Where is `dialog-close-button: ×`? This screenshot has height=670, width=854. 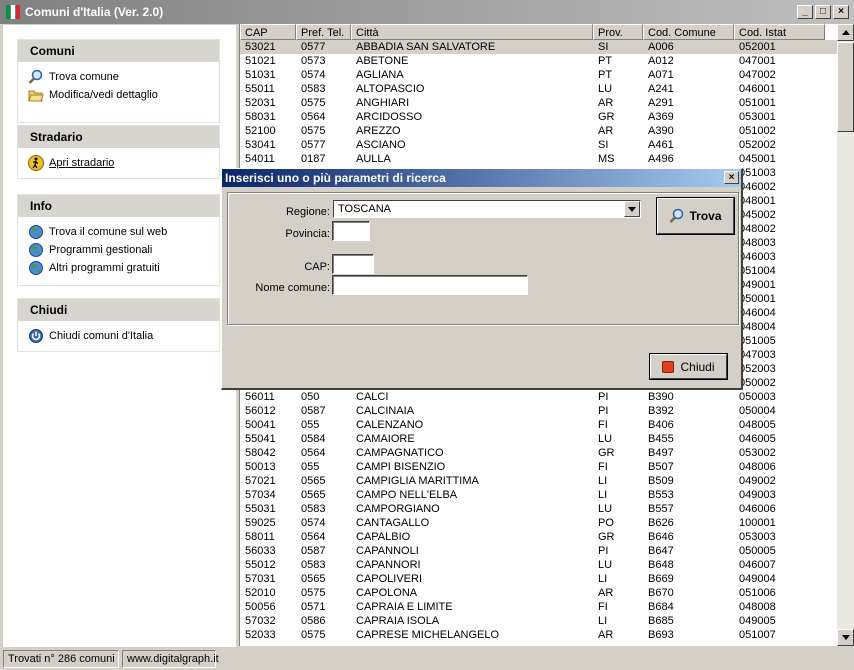
dialog-close-button: × is located at coordinates (731, 177).